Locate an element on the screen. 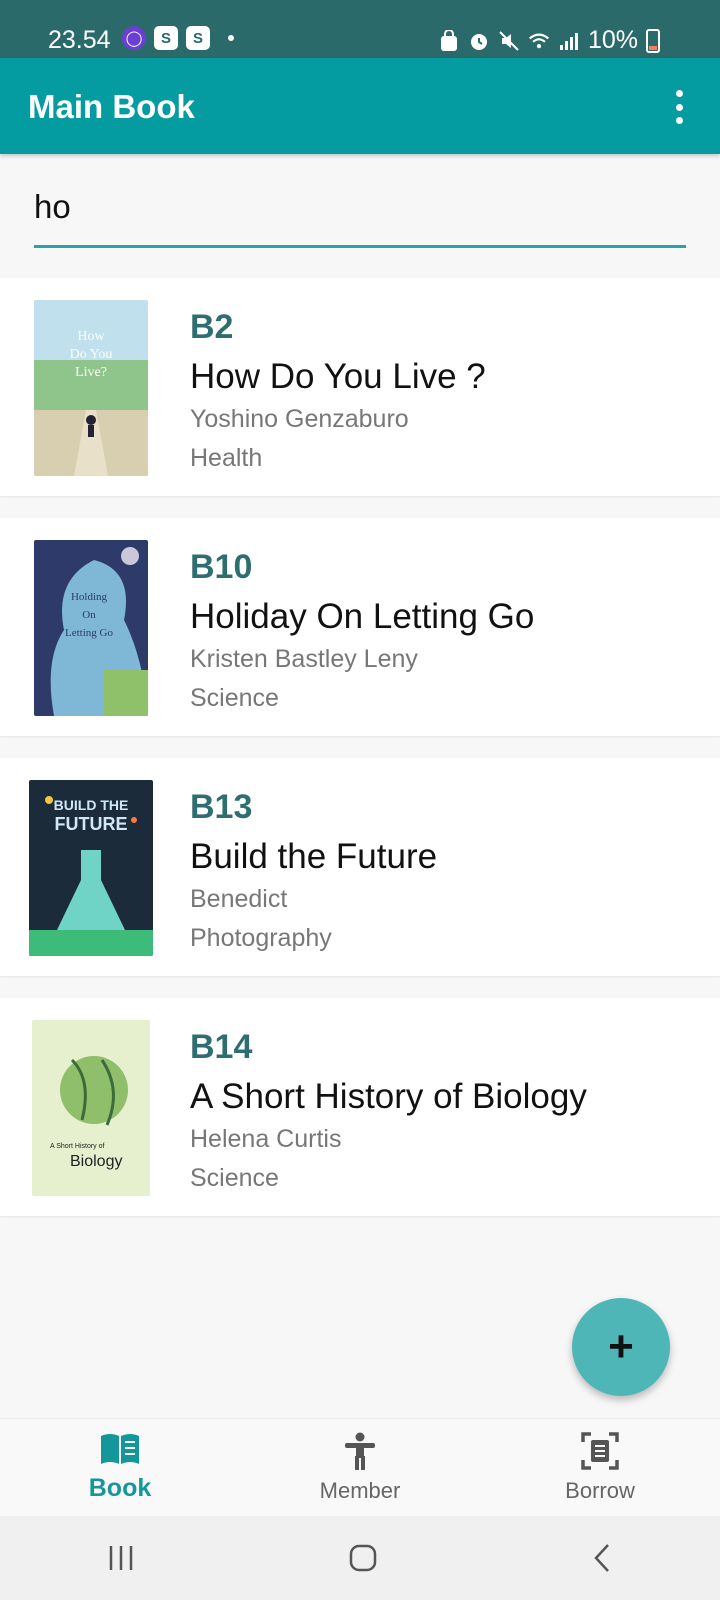  screen-lock-icon is located at coordinates (449, 40).